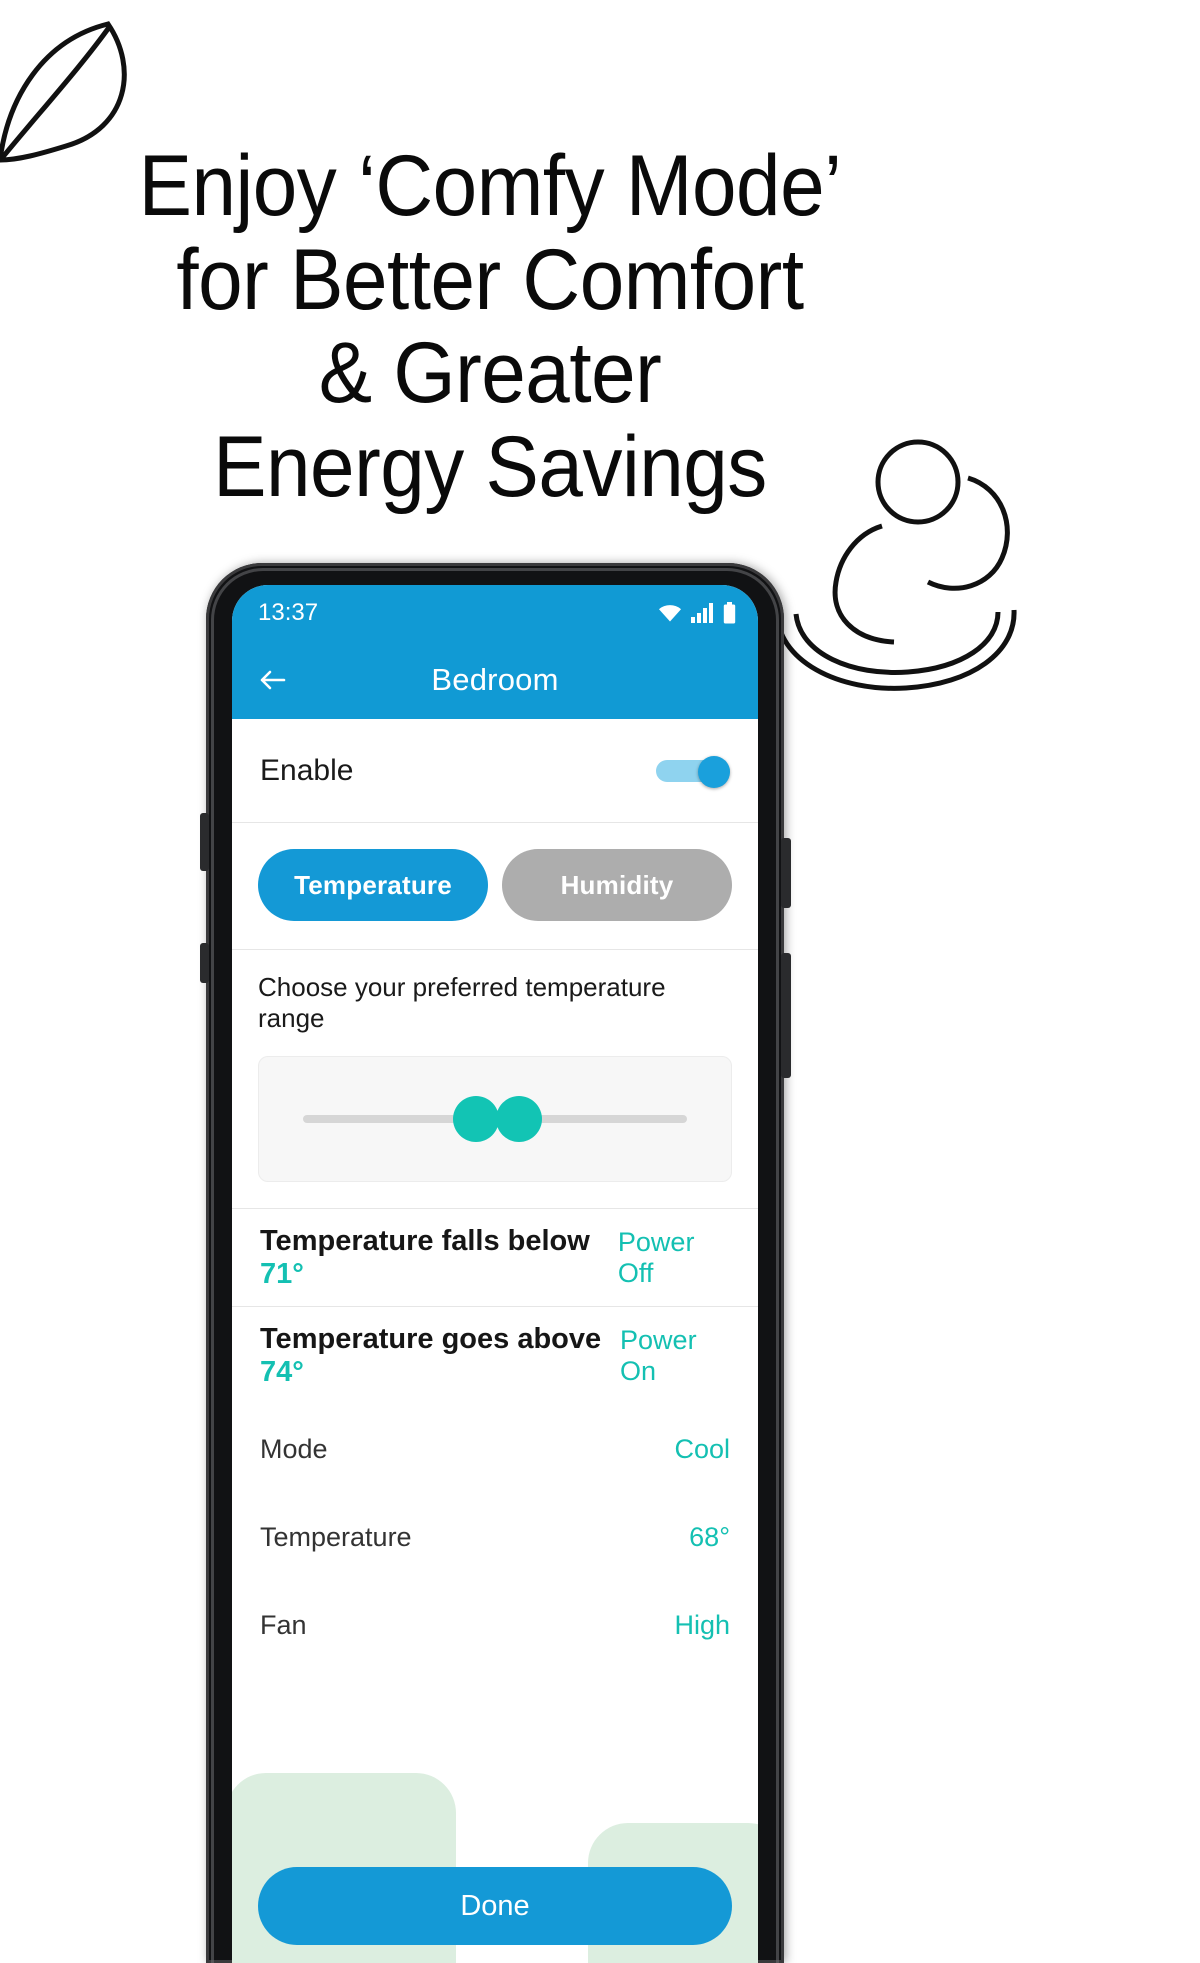 This screenshot has height=1963, width=1200. I want to click on threshold-action: Power Off, so click(674, 1258).